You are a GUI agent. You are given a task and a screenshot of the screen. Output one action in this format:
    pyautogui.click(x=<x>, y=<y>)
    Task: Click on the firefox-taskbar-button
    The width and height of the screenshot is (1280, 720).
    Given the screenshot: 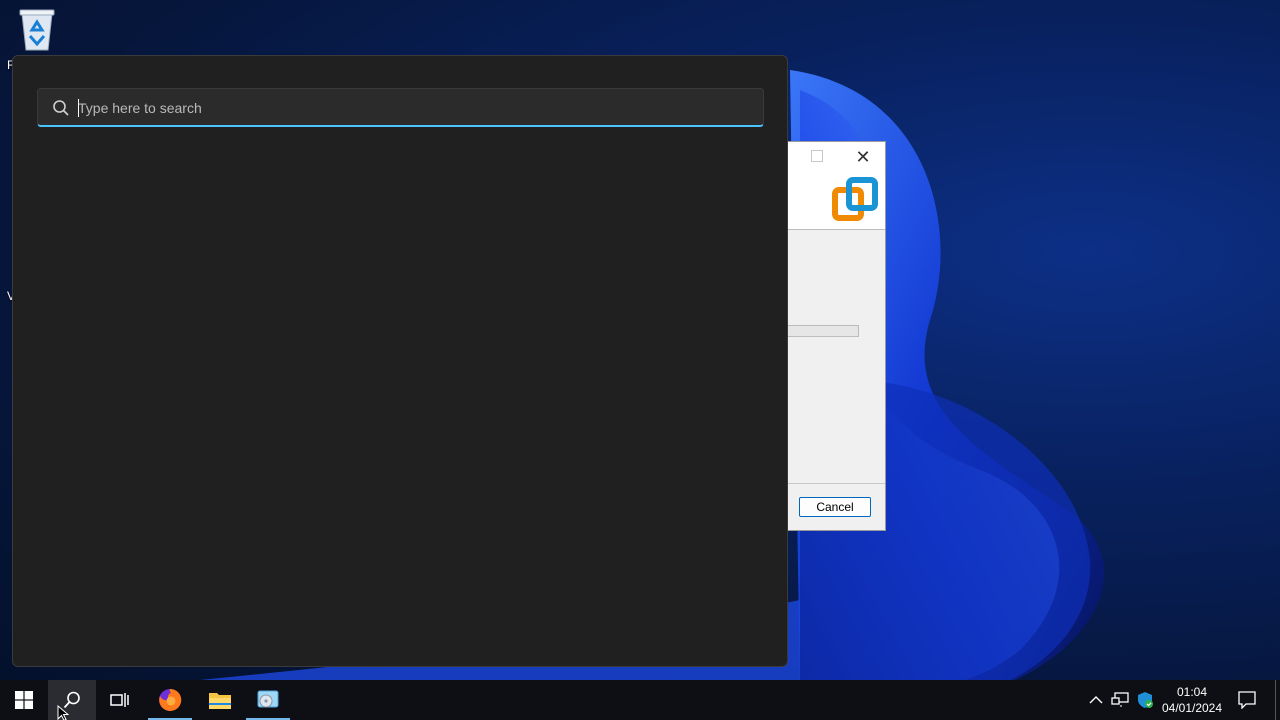 What is the action you would take?
    pyautogui.click(x=170, y=700)
    